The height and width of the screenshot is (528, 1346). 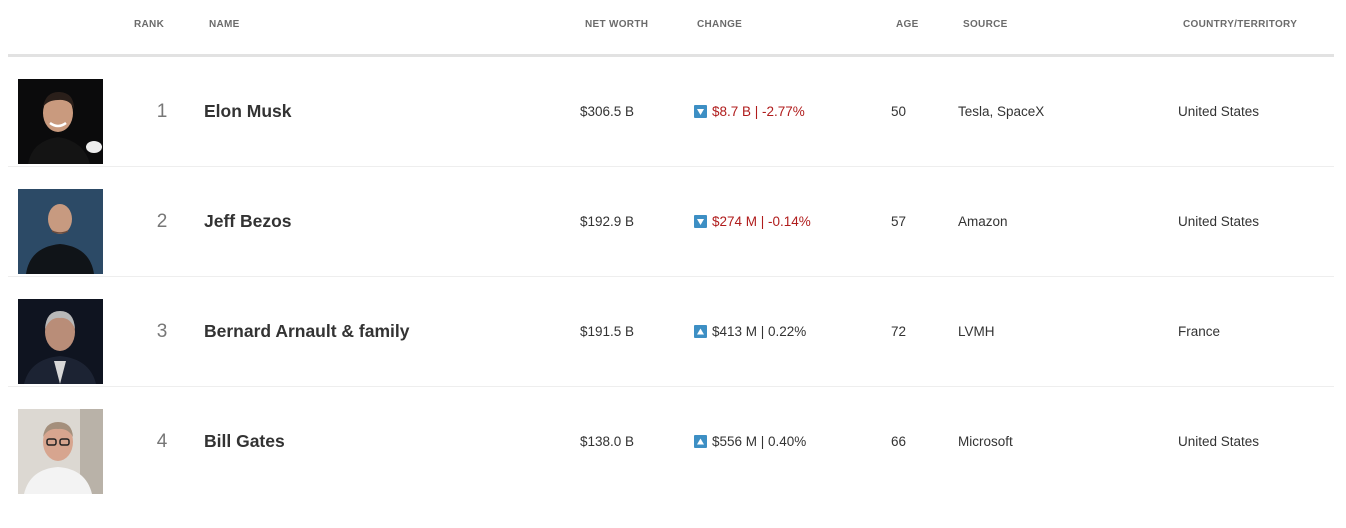 What do you see at coordinates (899, 331) in the screenshot?
I see `age: 72` at bounding box center [899, 331].